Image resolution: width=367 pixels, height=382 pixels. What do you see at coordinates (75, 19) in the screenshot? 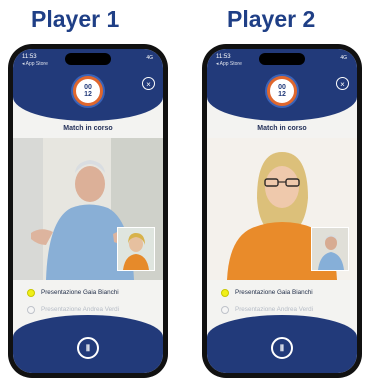
I see `player-1-title: Player 1` at bounding box center [75, 19].